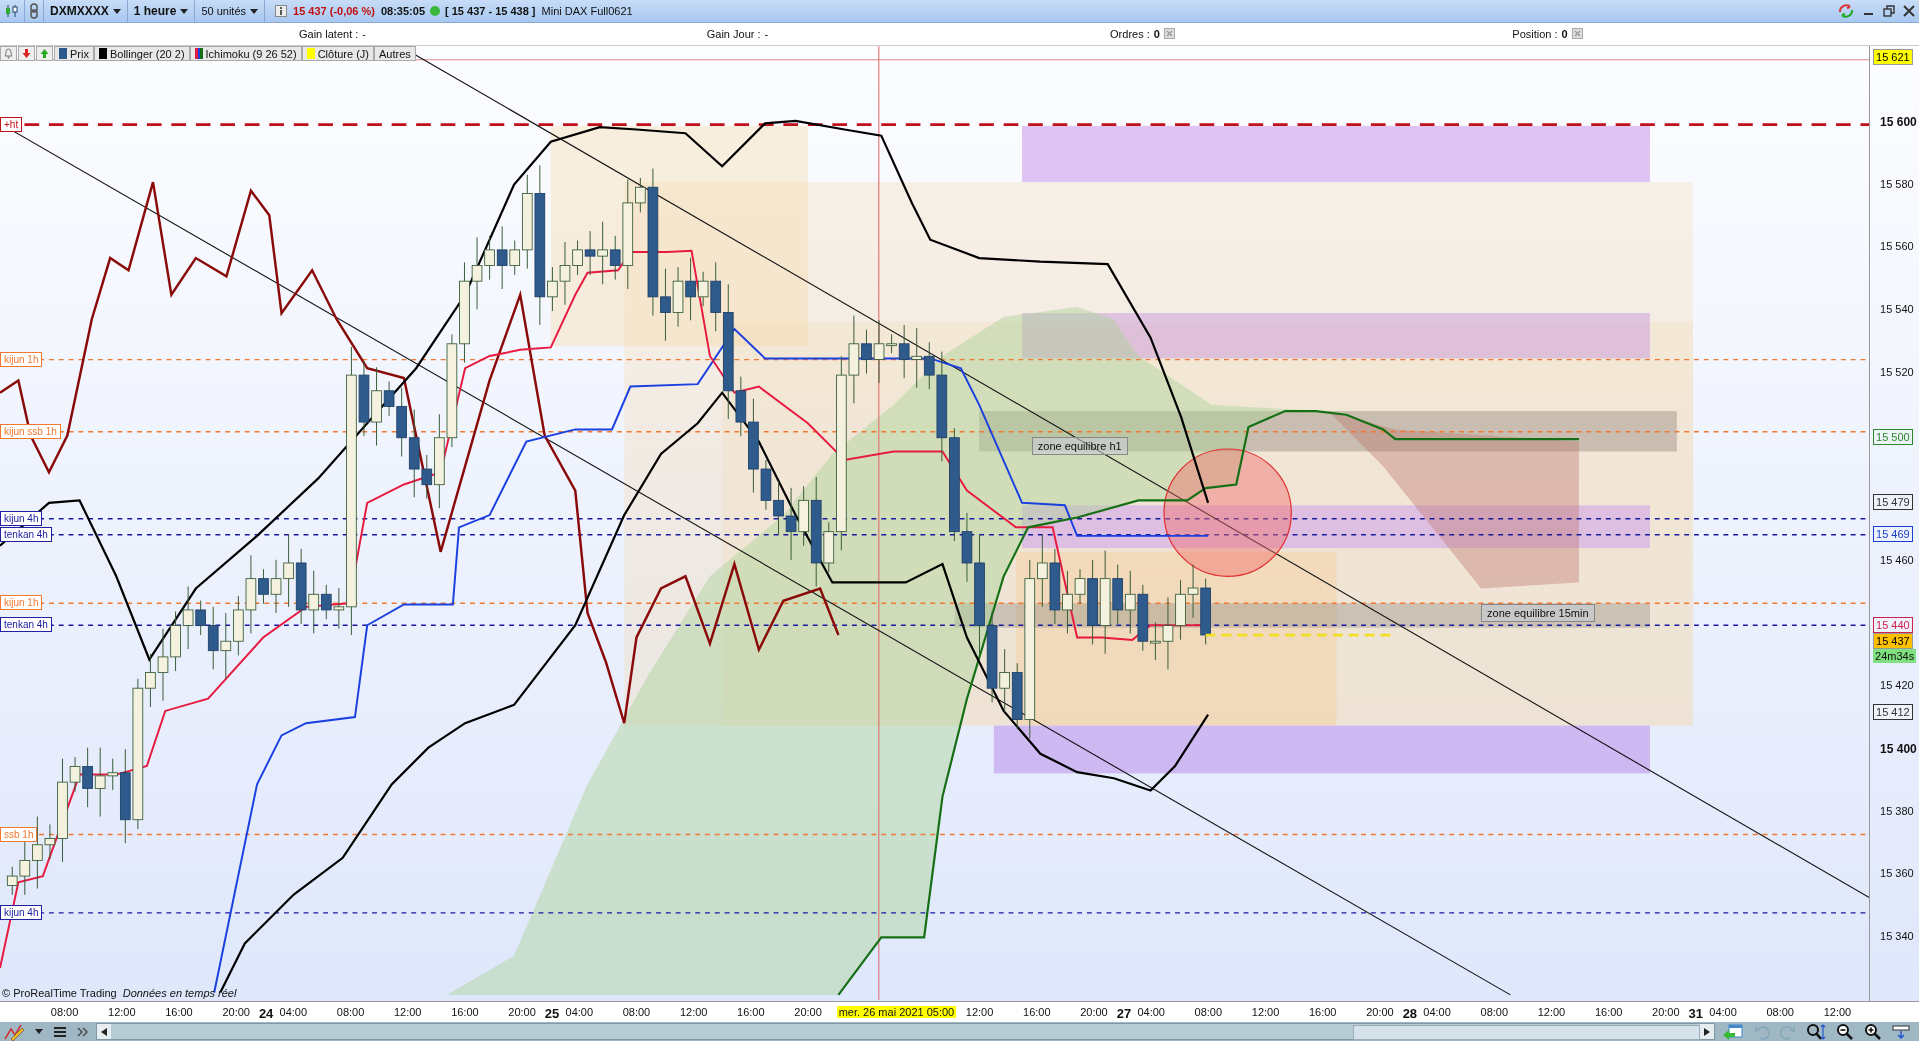 This screenshot has width=1919, height=1041. I want to click on bell-icon, so click(8, 53).